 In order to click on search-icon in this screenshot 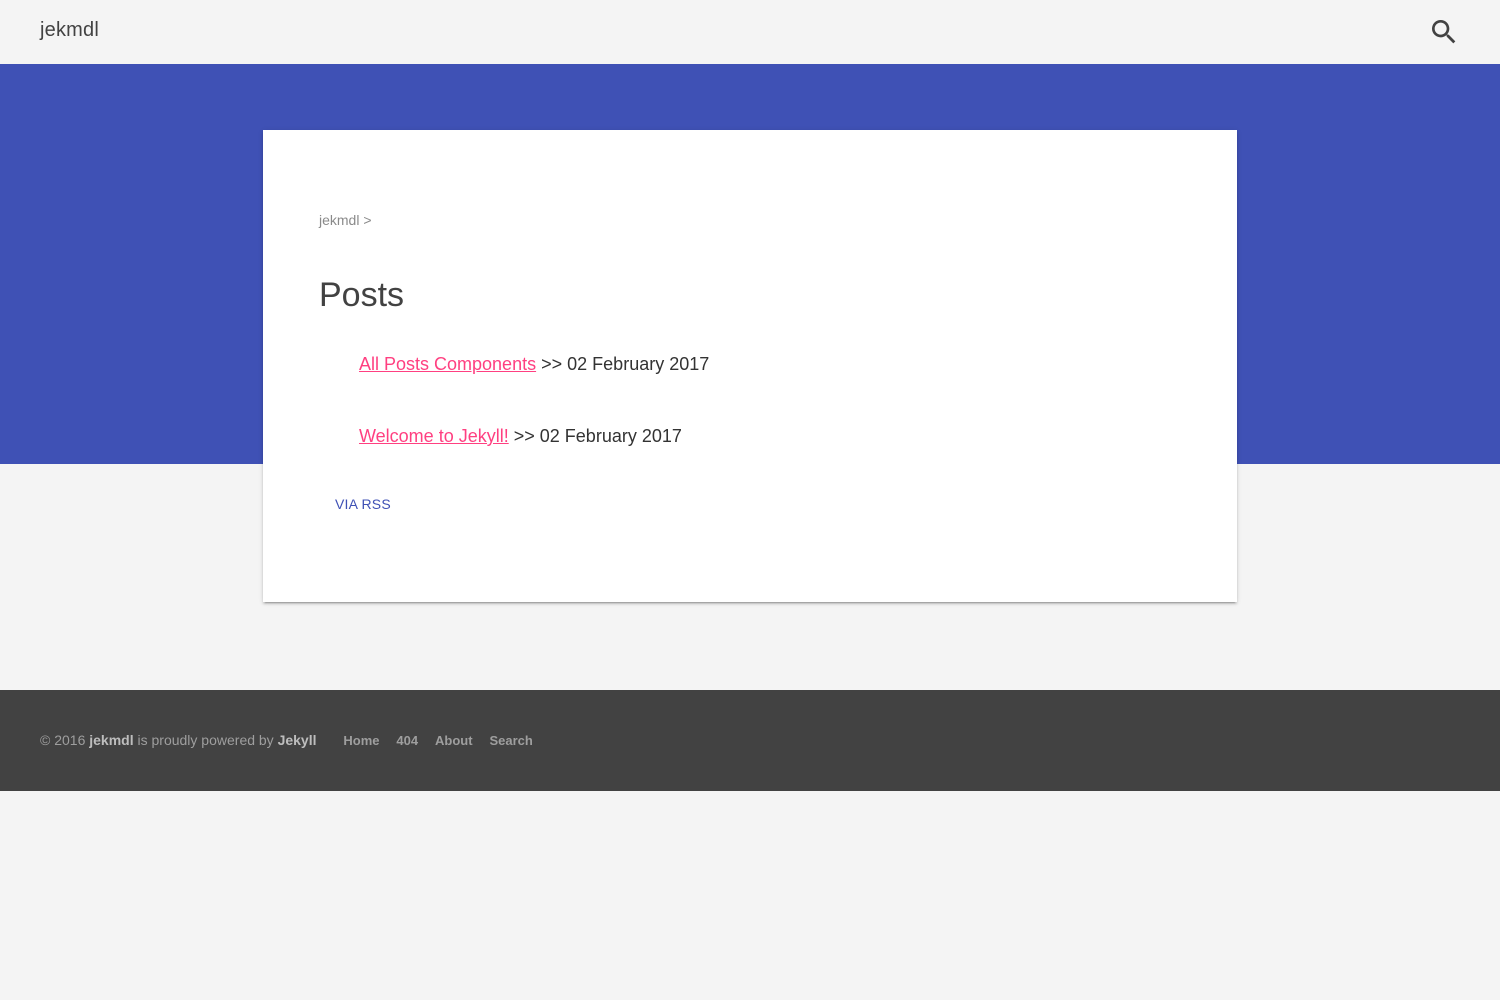, I will do `click(1444, 32)`.